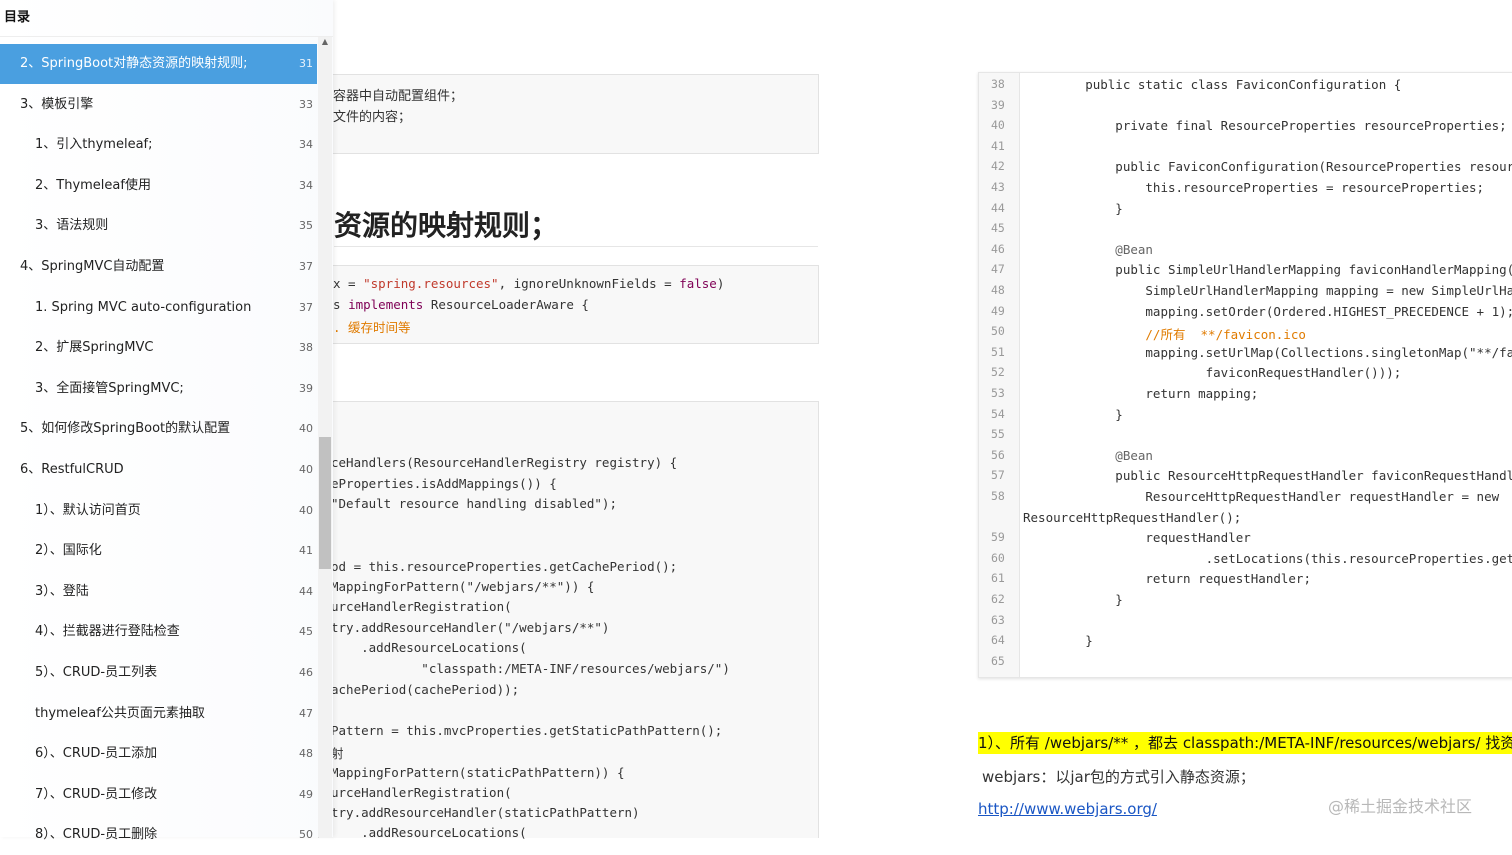  I want to click on toc-item: 3、全面接管SpringMVC; 39, so click(158, 389).